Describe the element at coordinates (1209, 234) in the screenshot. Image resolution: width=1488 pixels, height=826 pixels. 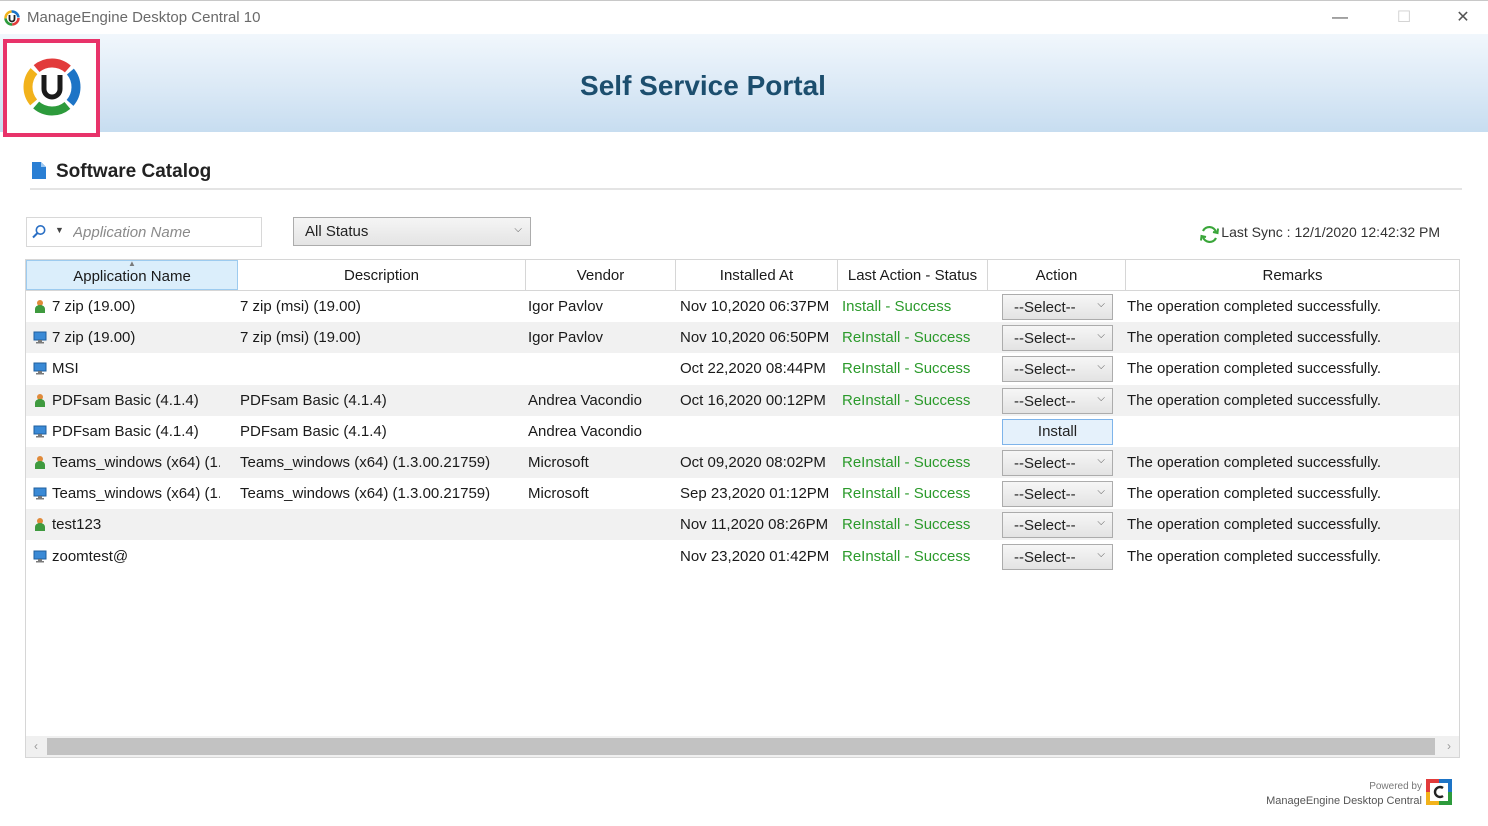
I see `sync-icon` at that location.